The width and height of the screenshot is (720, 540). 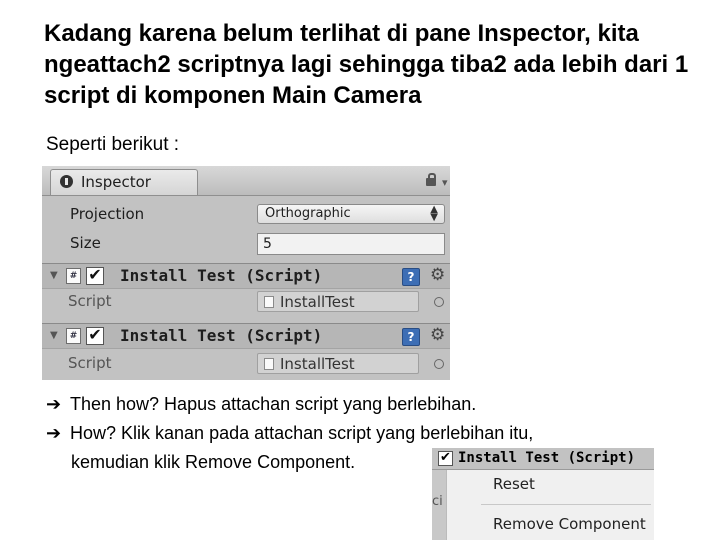 What do you see at coordinates (351, 244) in the screenshot?
I see `size-field: 5` at bounding box center [351, 244].